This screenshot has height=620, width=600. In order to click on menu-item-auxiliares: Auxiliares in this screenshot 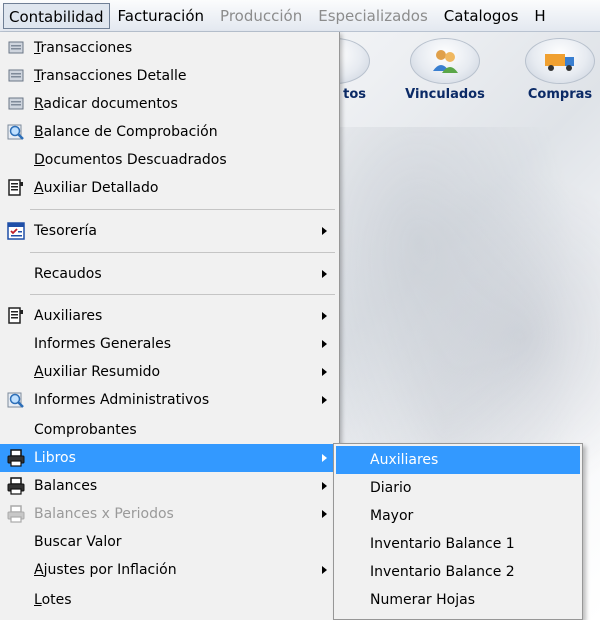, I will do `click(169, 316)`.